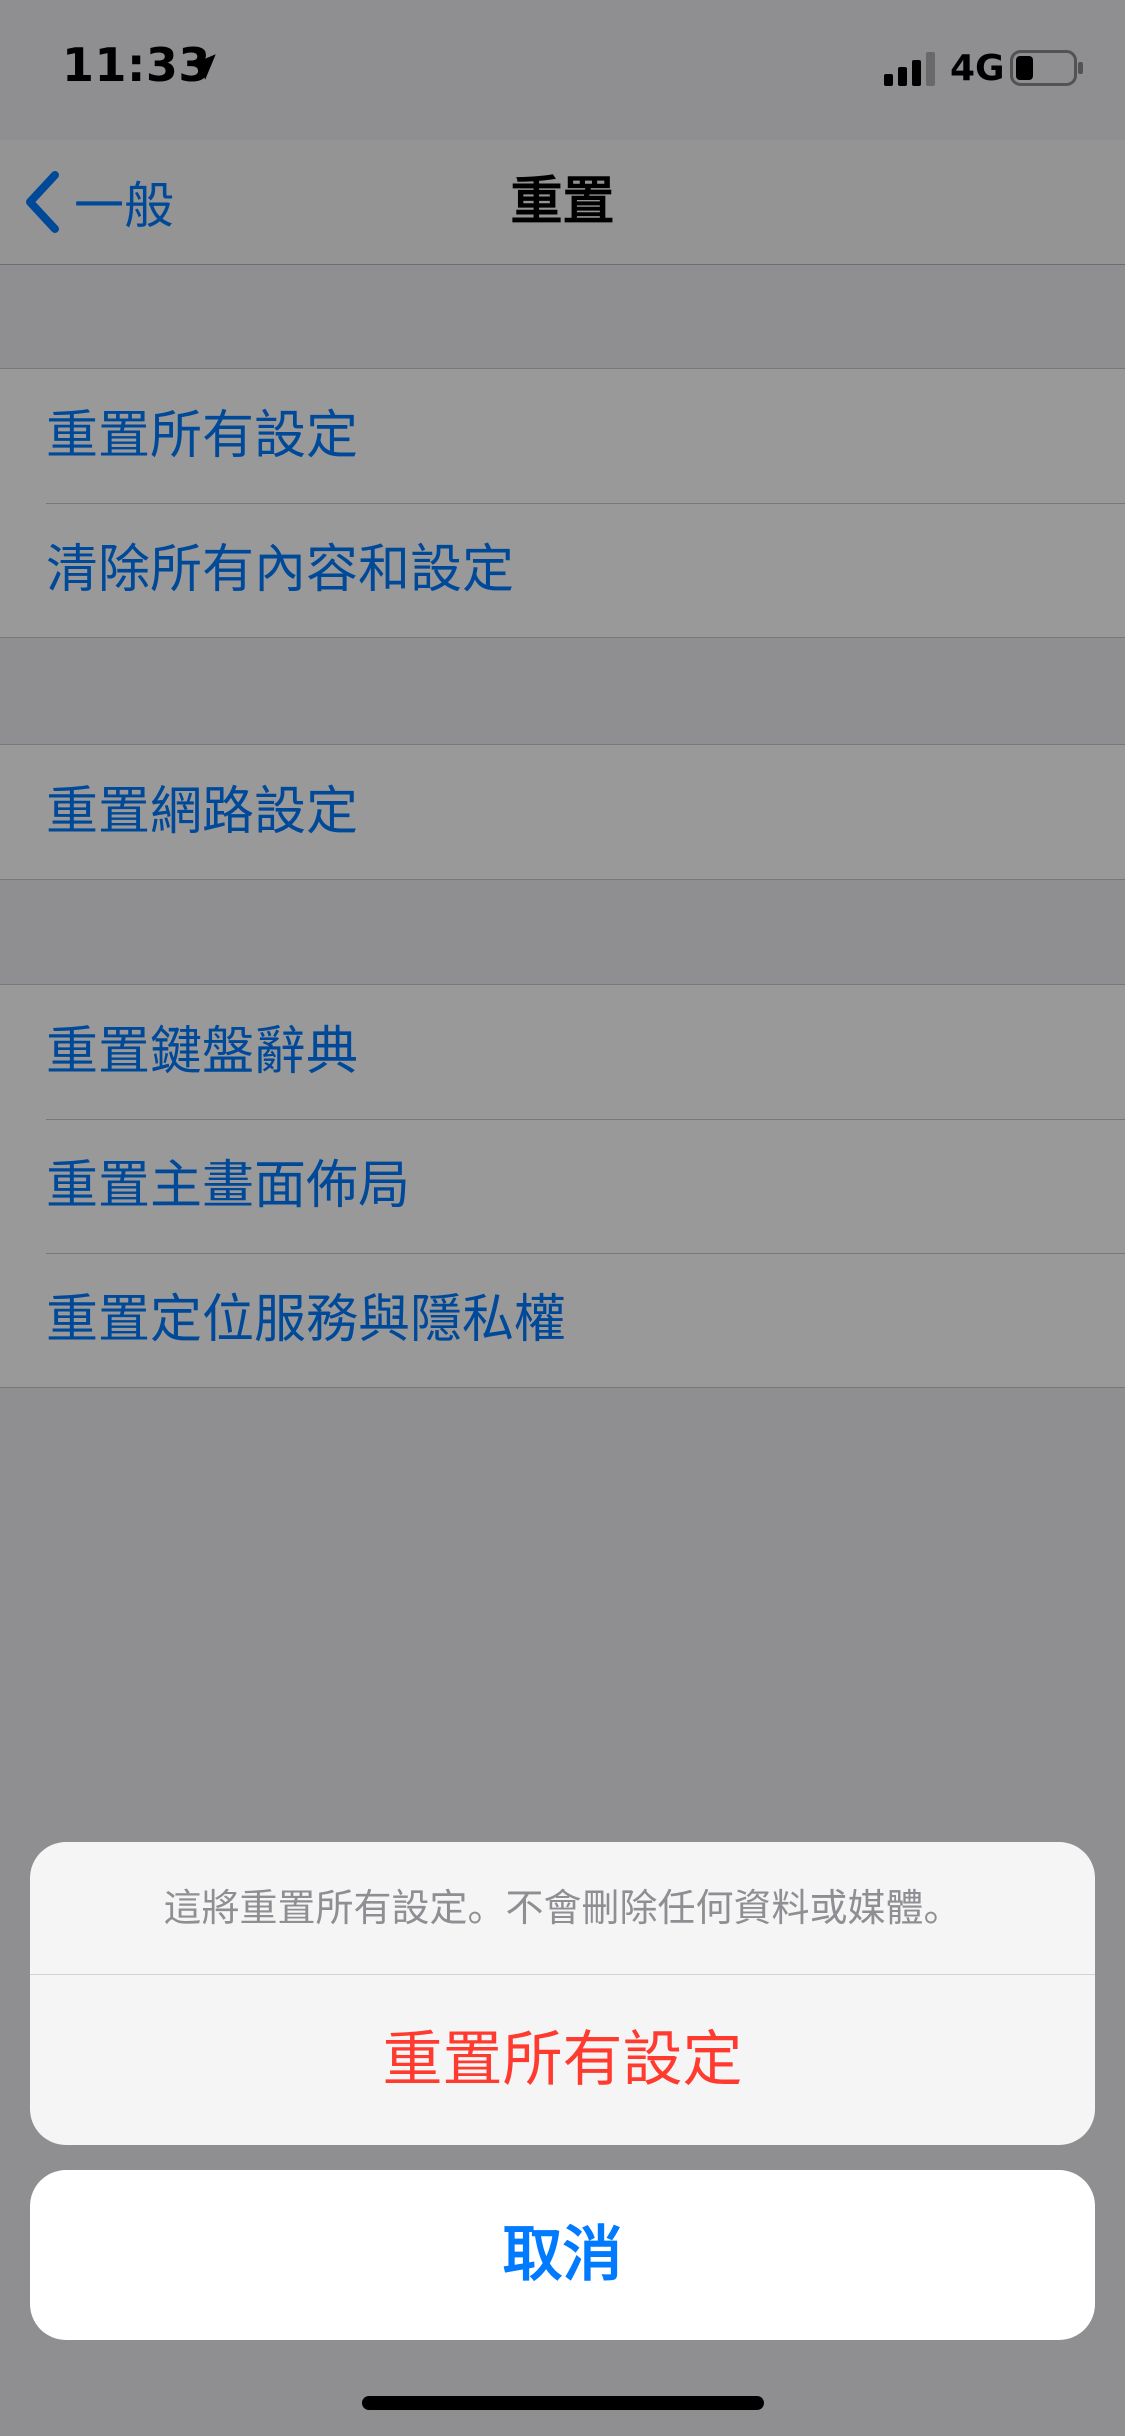 The width and height of the screenshot is (1125, 2436). What do you see at coordinates (562, 1908) in the screenshot?
I see `action-sheet-message: 這將重置所有設定。不會刪除任何資料或媒體。` at bounding box center [562, 1908].